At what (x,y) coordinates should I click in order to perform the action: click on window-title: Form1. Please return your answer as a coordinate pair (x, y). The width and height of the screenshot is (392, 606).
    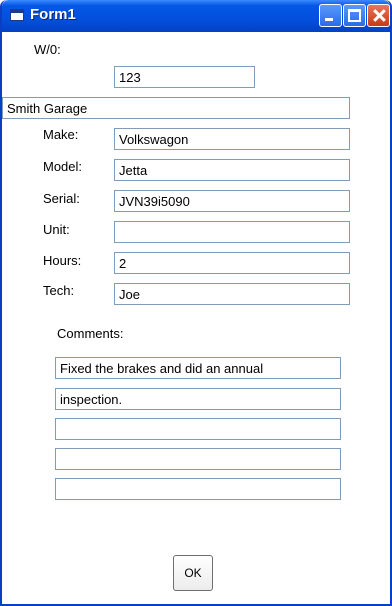
    Looking at the image, I should click on (53, 14).